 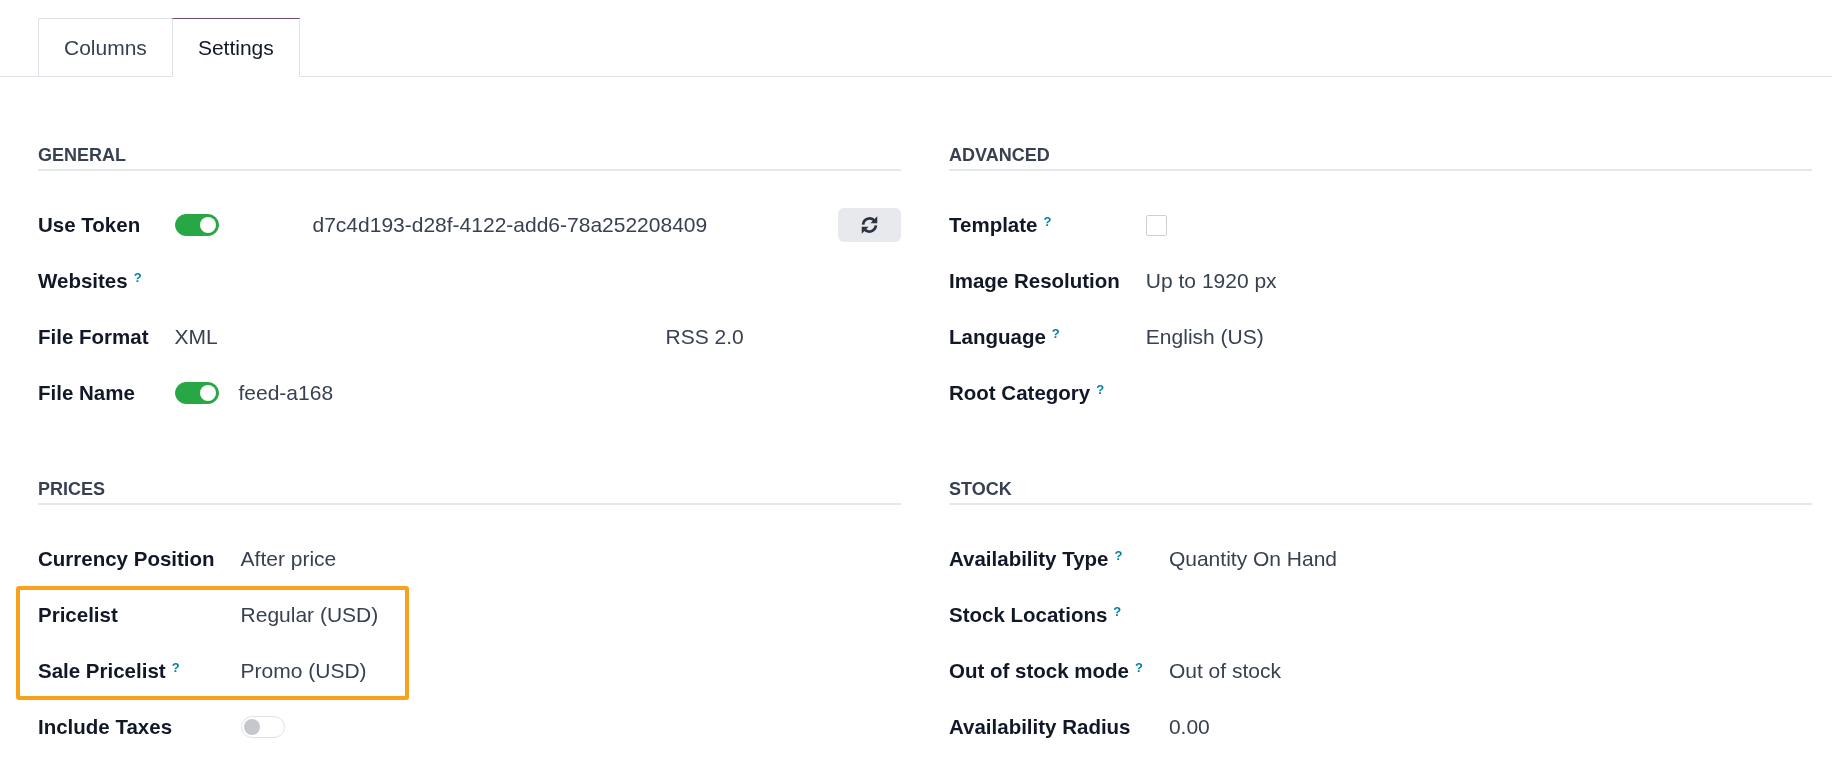 I want to click on tab: Settings, so click(x=235, y=47).